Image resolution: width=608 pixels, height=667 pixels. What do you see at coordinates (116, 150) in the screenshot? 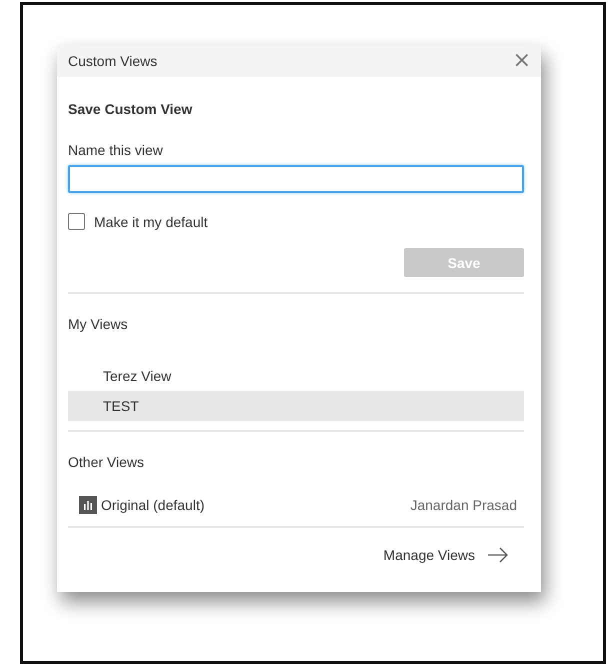
I see `field-label: Name this view` at bounding box center [116, 150].